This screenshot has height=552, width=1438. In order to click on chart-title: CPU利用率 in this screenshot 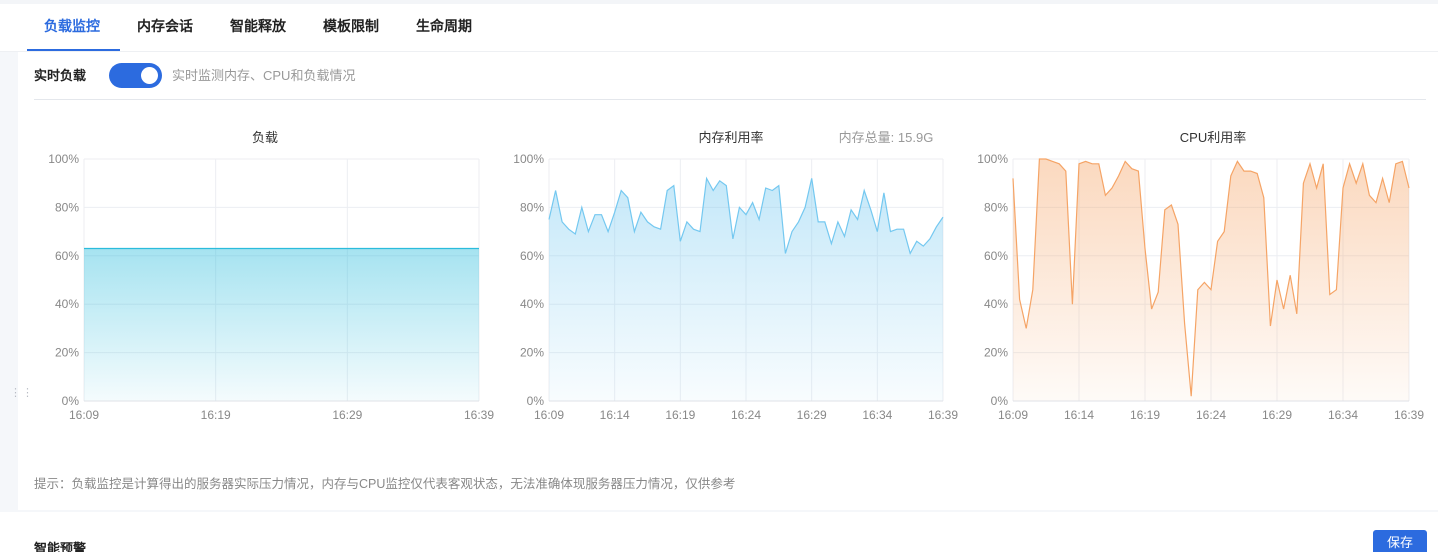, I will do `click(1213, 137)`.